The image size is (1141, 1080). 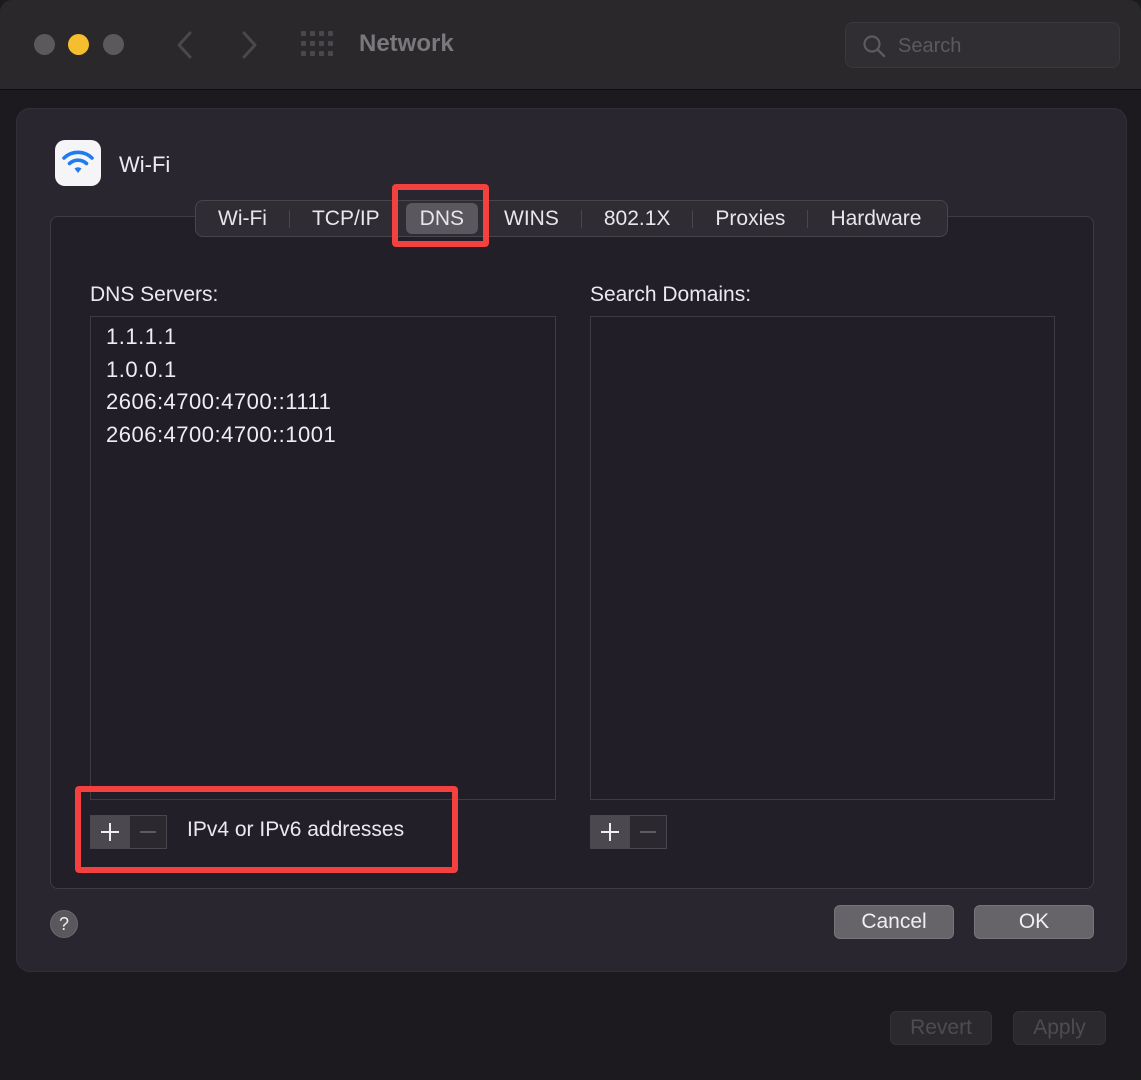 I want to click on domains-add-remove-control, so click(x=628, y=832).